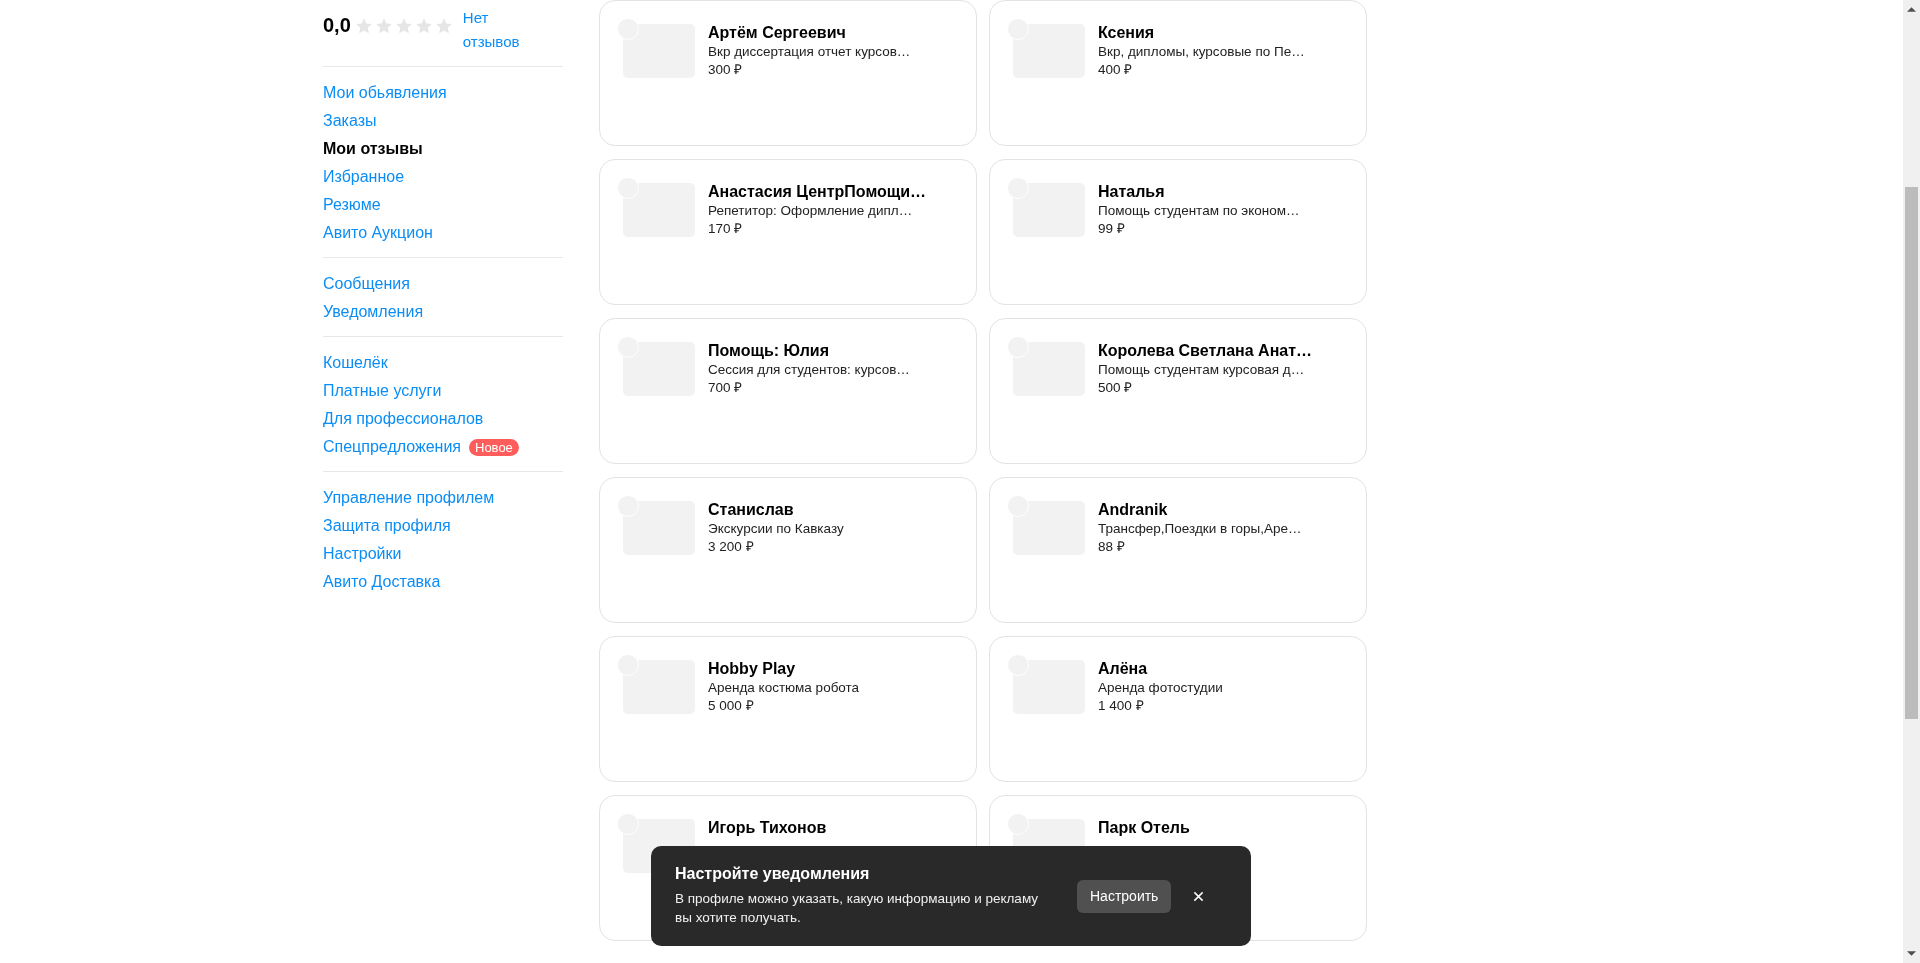 The image size is (1920, 963). I want to click on listing-title: Игорь Тихонов, so click(767, 828).